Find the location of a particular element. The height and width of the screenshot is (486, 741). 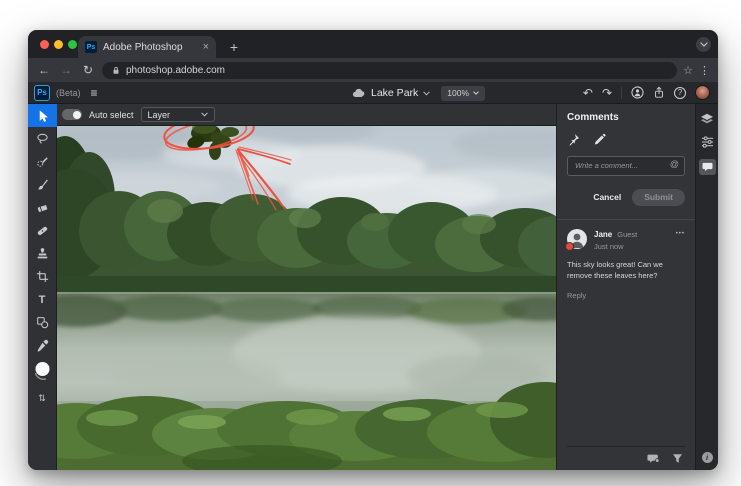

filter-comments-icon is located at coordinates (677, 458).